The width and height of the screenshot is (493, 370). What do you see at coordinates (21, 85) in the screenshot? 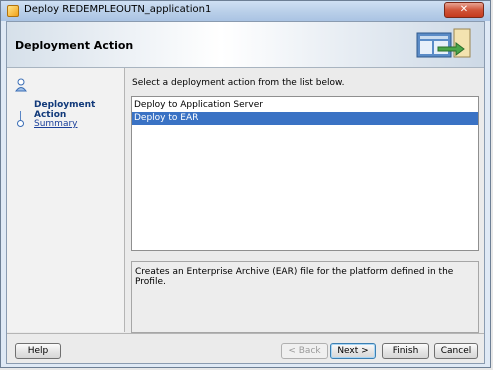
I see `current-step-person-icon` at bounding box center [21, 85].